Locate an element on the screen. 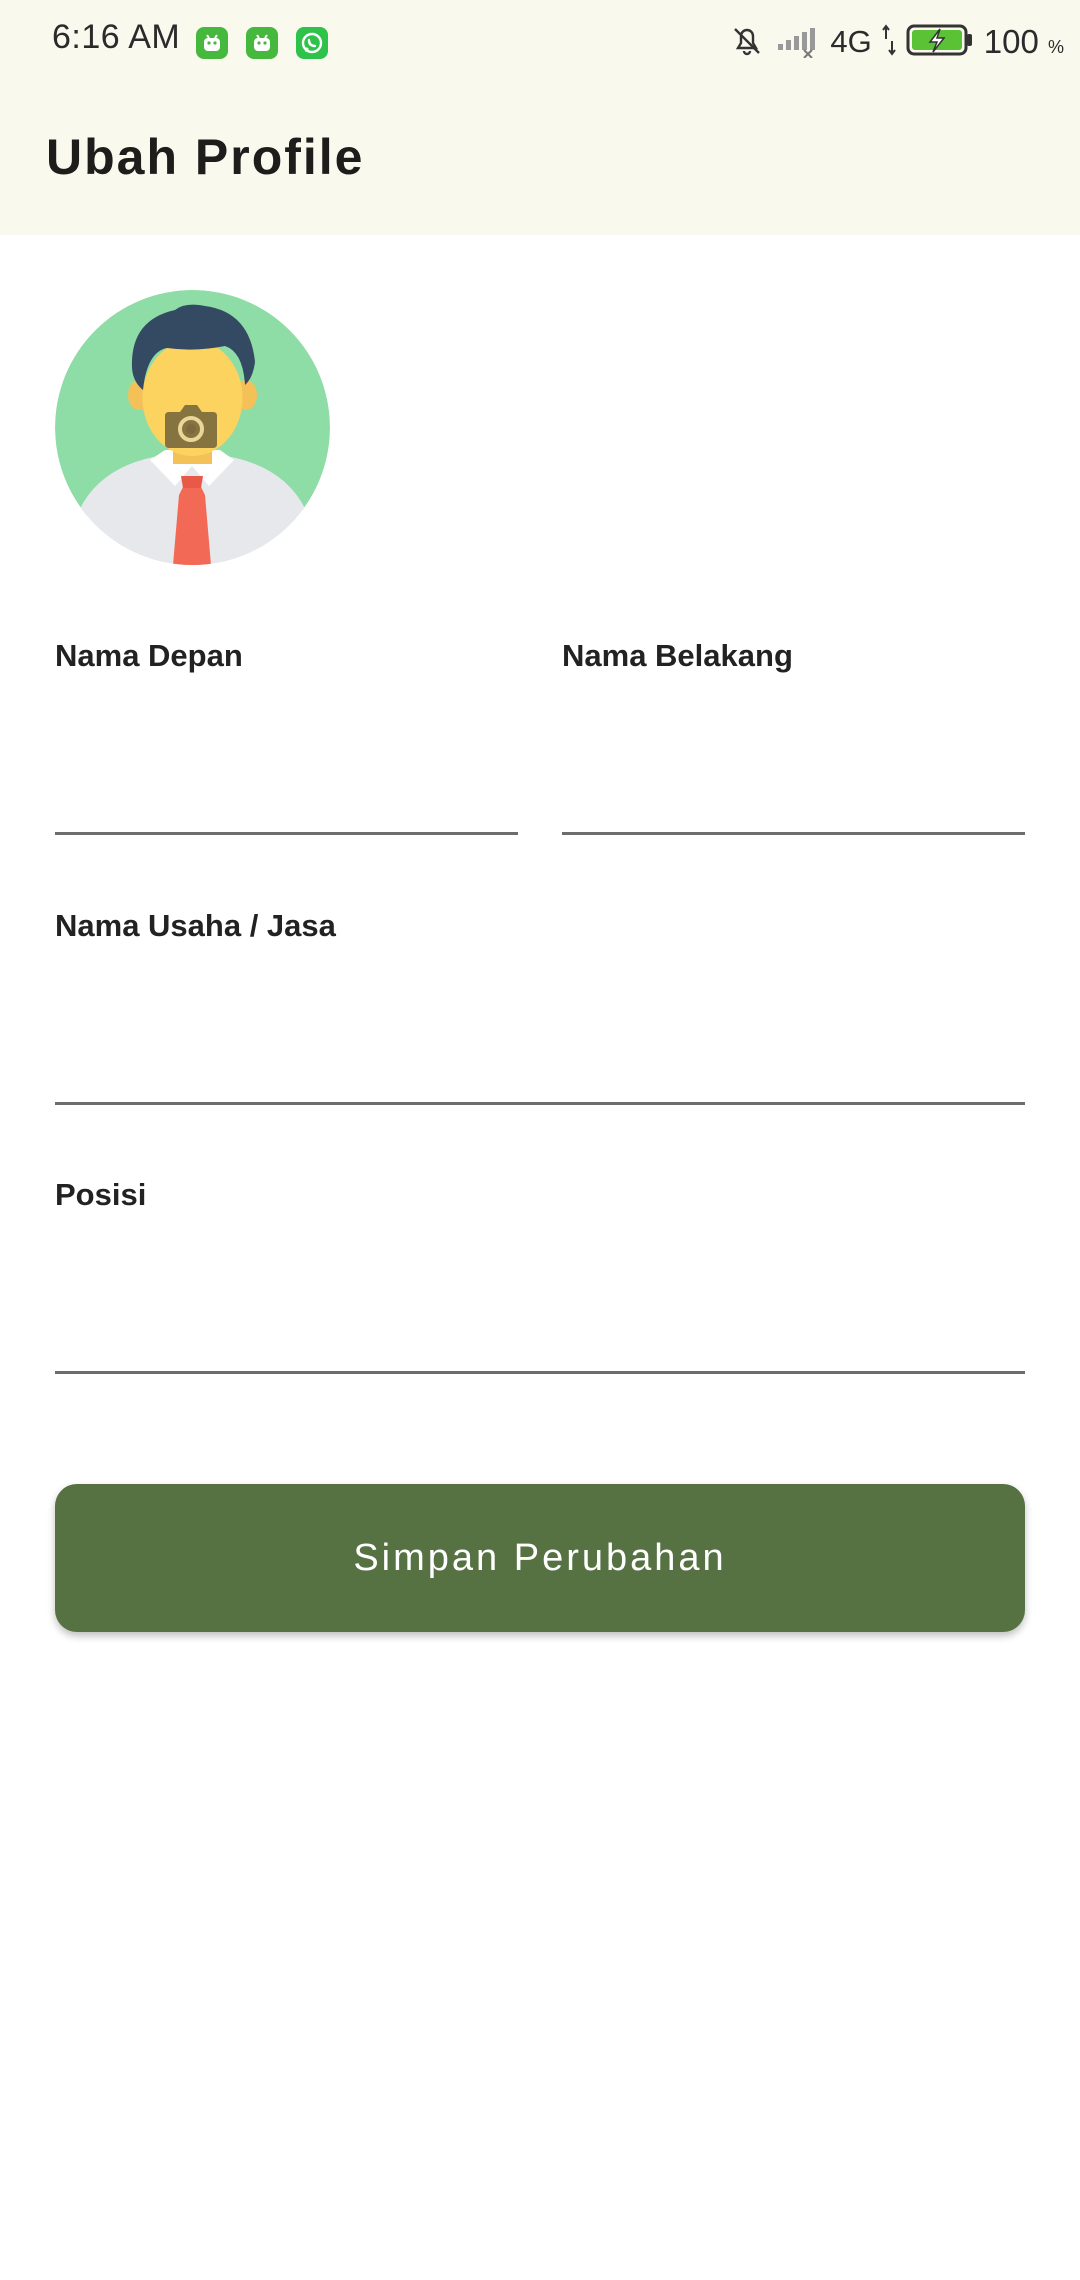 The width and height of the screenshot is (1080, 2280). status-right-group: 4G 100 % is located at coordinates (891, 42).